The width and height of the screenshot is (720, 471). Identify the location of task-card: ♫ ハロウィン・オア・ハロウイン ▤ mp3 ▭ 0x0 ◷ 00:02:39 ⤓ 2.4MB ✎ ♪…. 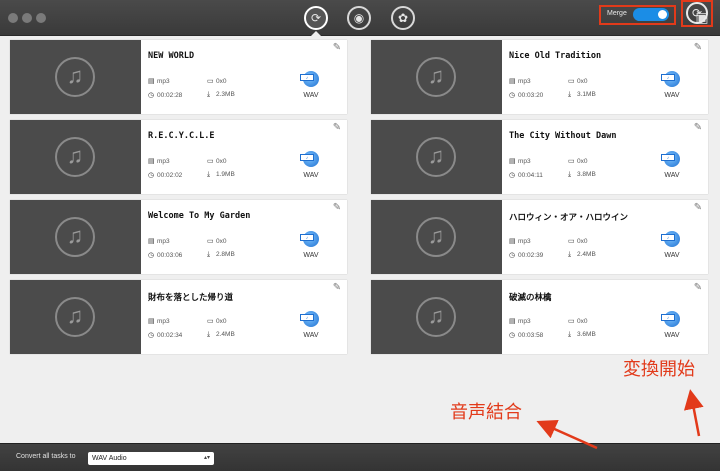
(539, 237).